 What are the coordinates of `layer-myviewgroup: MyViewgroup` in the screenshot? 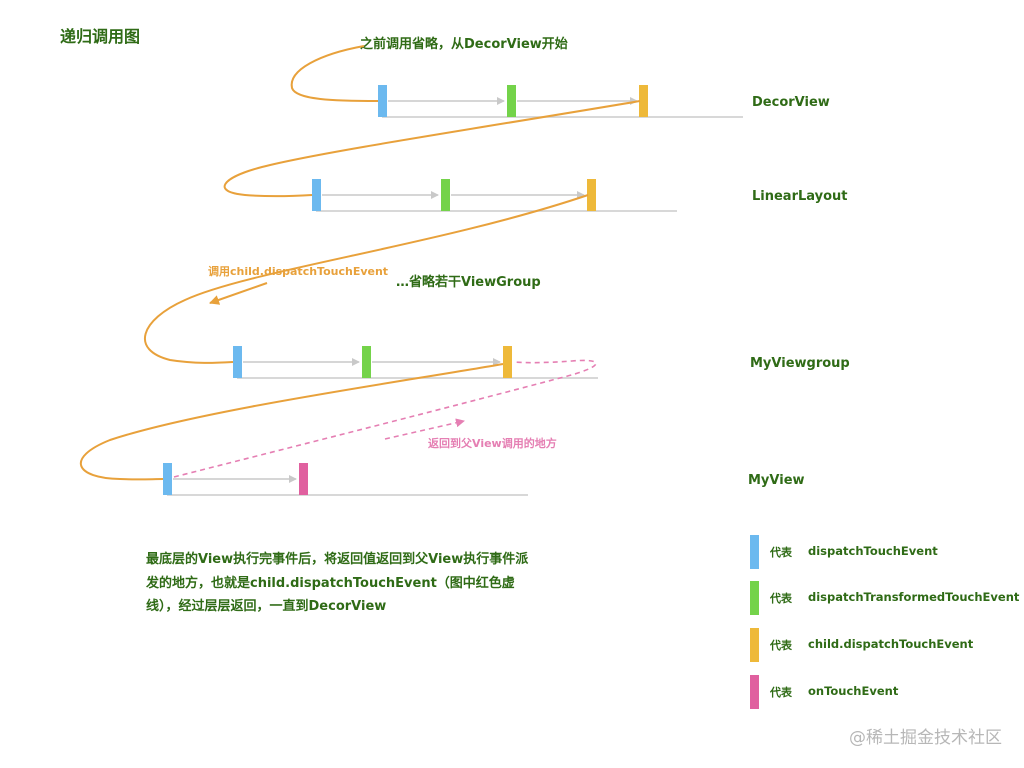 It's located at (541, 362).